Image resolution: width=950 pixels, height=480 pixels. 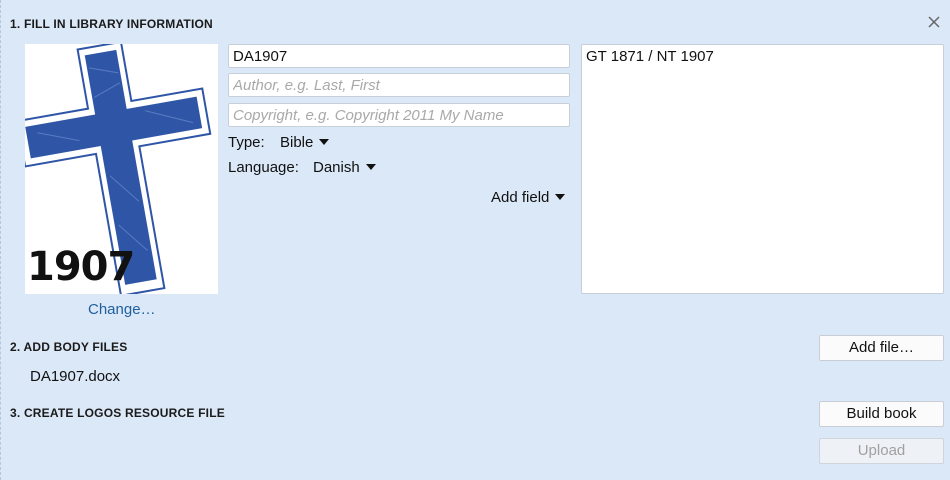 What do you see at coordinates (336, 167) in the screenshot?
I see `language-value: Danish` at bounding box center [336, 167].